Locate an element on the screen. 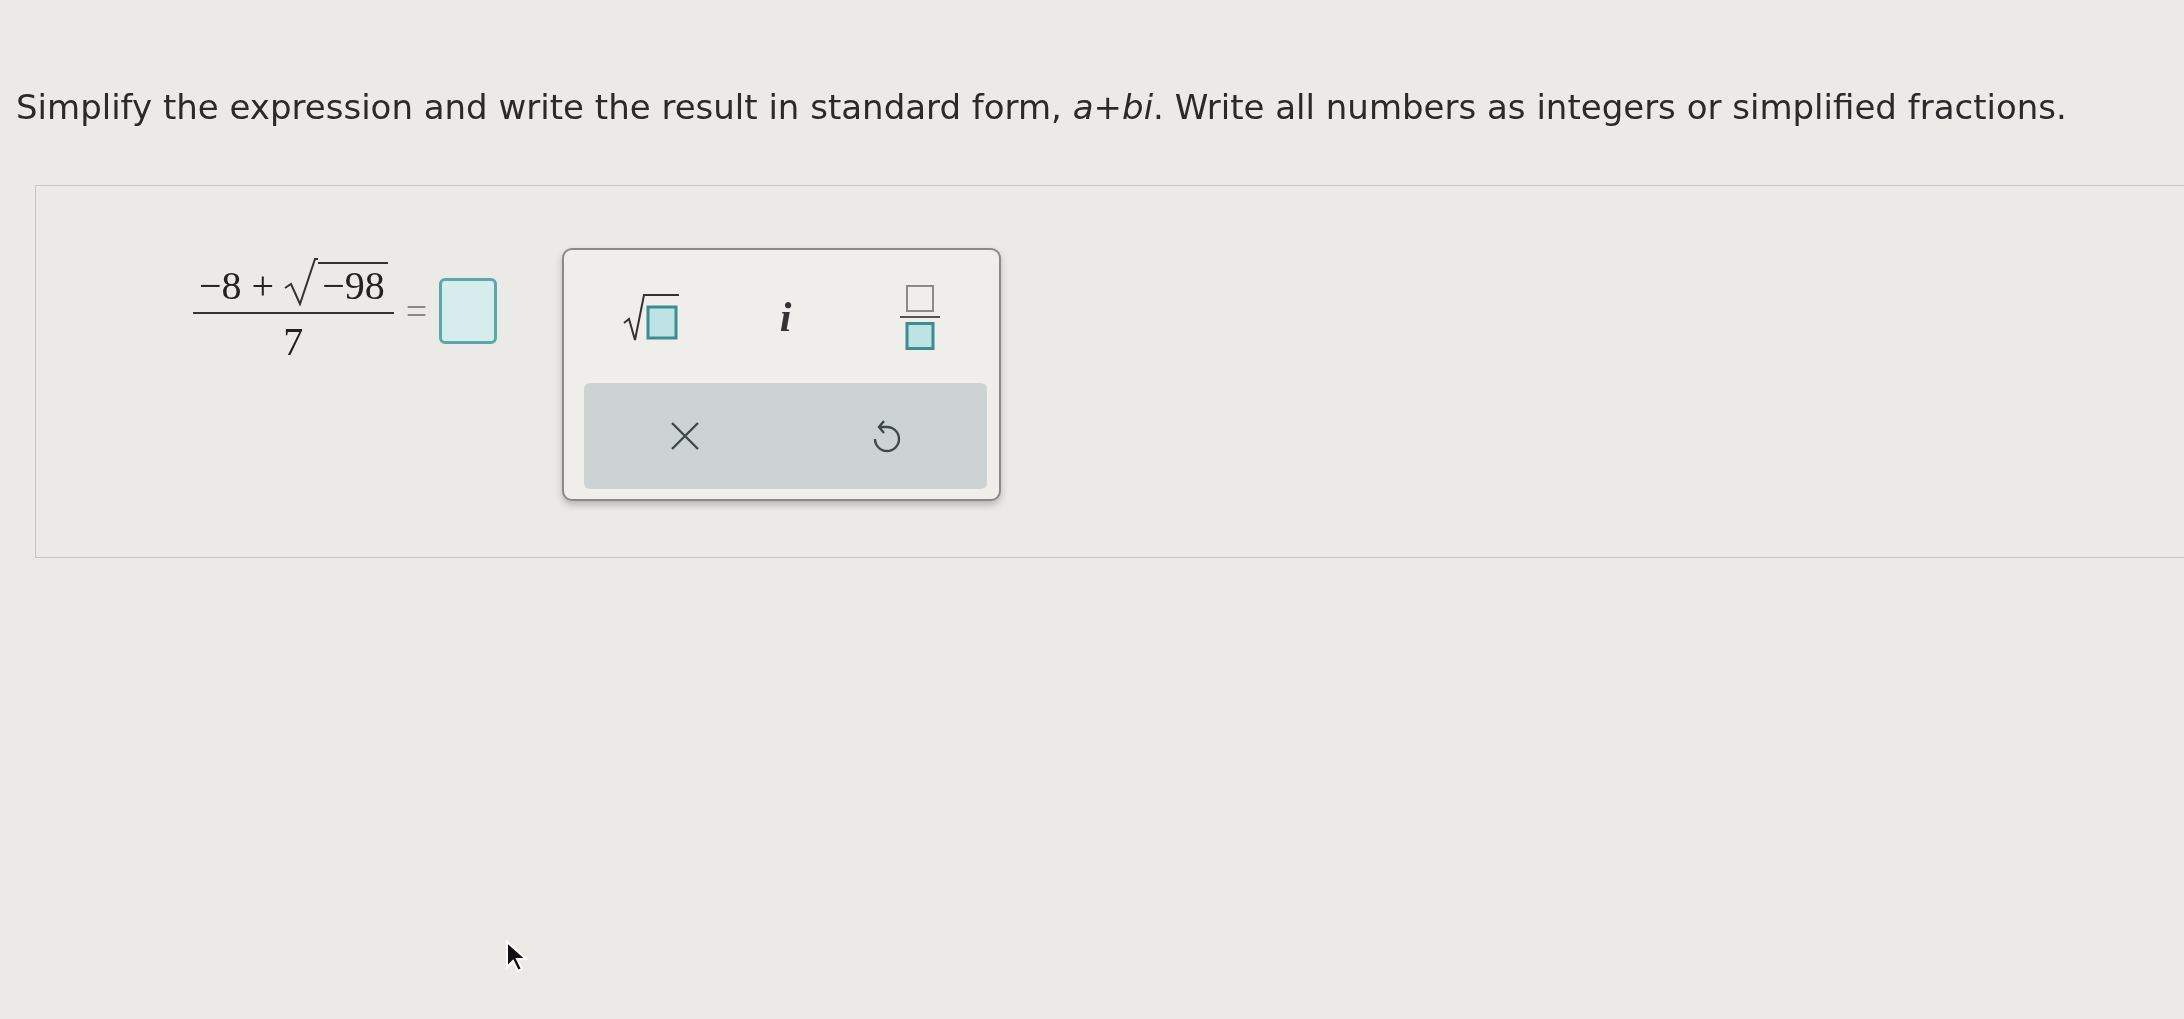  equals-sign: = is located at coordinates (416, 311).